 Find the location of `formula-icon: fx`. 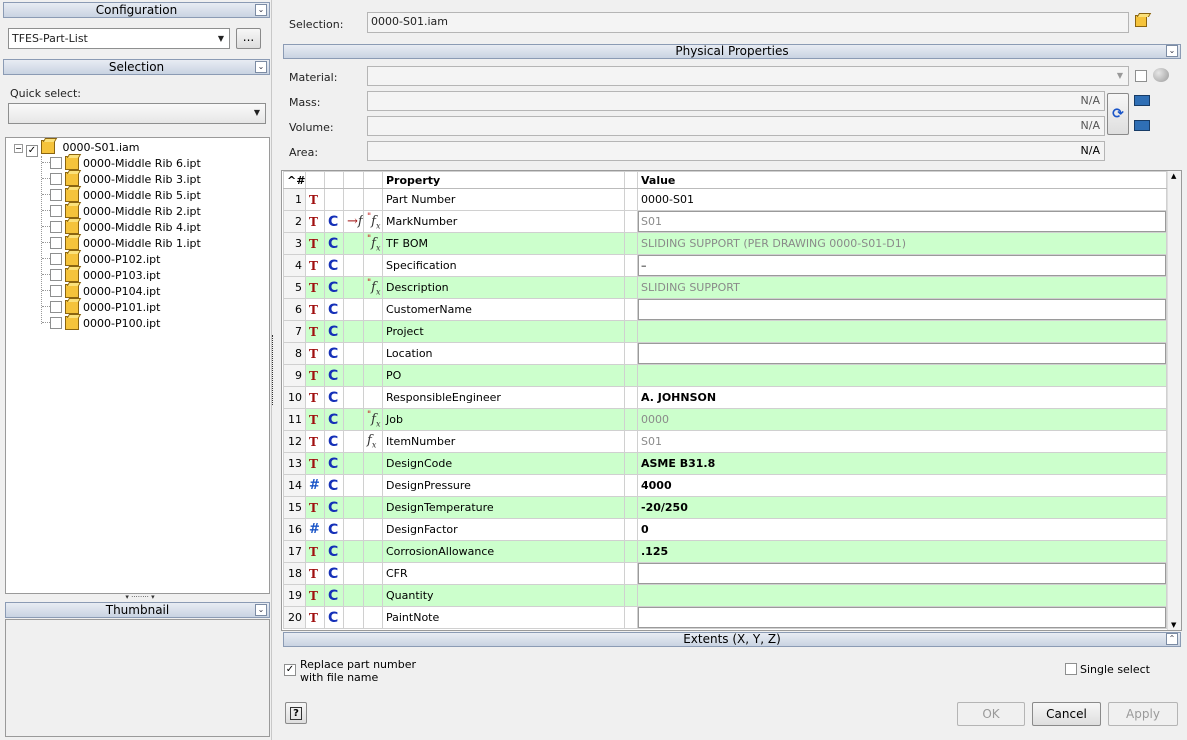

formula-icon: fx is located at coordinates (371, 441).